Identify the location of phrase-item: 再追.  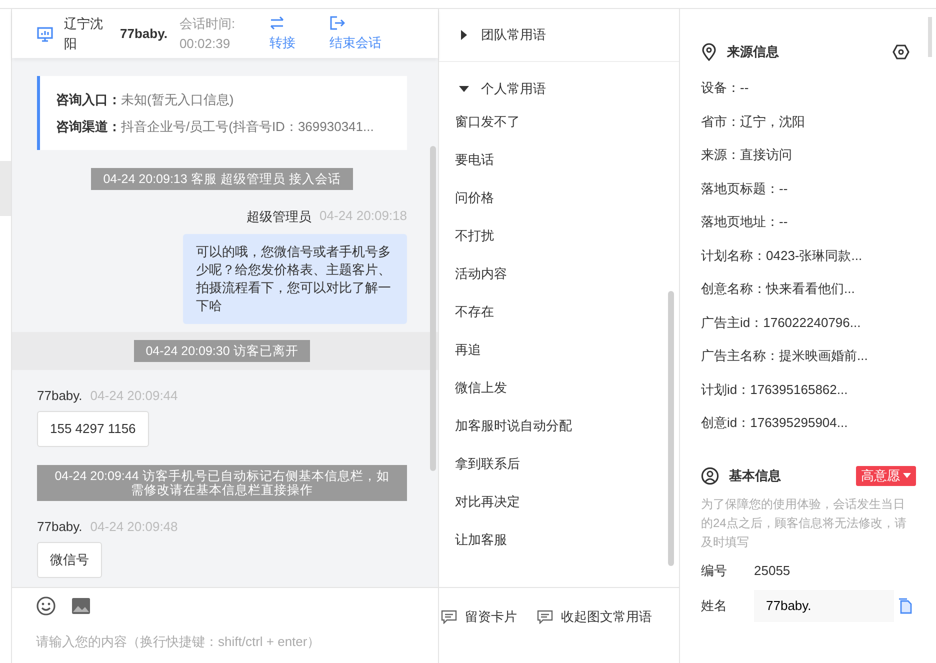
(468, 350).